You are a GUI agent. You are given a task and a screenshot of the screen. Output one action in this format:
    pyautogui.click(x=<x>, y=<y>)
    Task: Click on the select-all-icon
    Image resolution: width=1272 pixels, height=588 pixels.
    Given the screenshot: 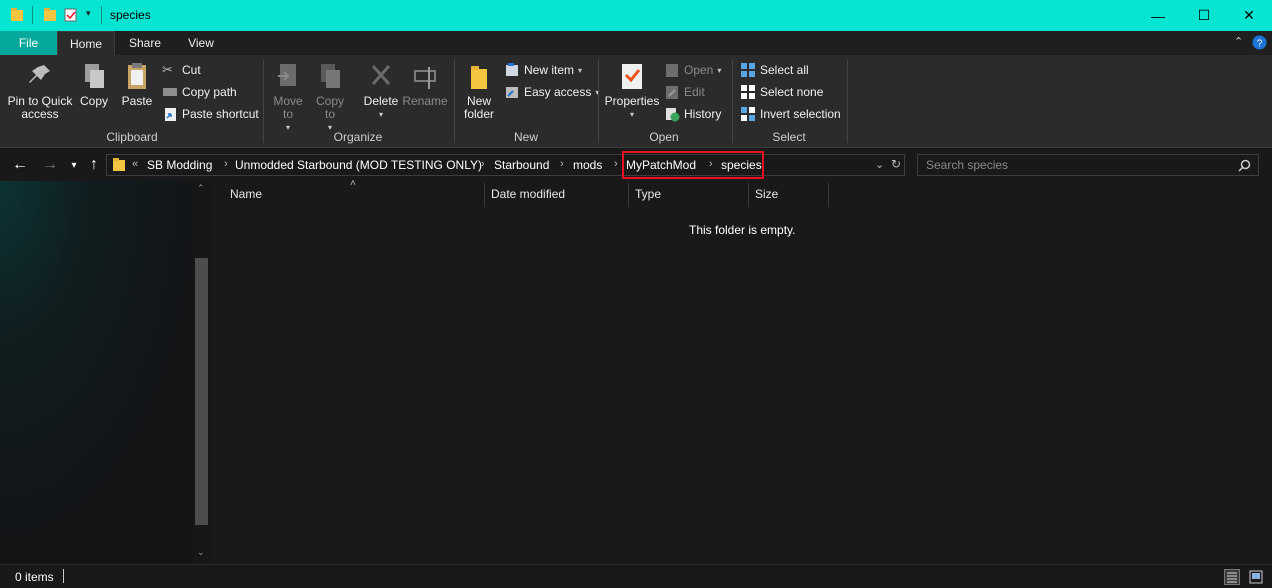 What is the action you would take?
    pyautogui.click(x=748, y=70)
    